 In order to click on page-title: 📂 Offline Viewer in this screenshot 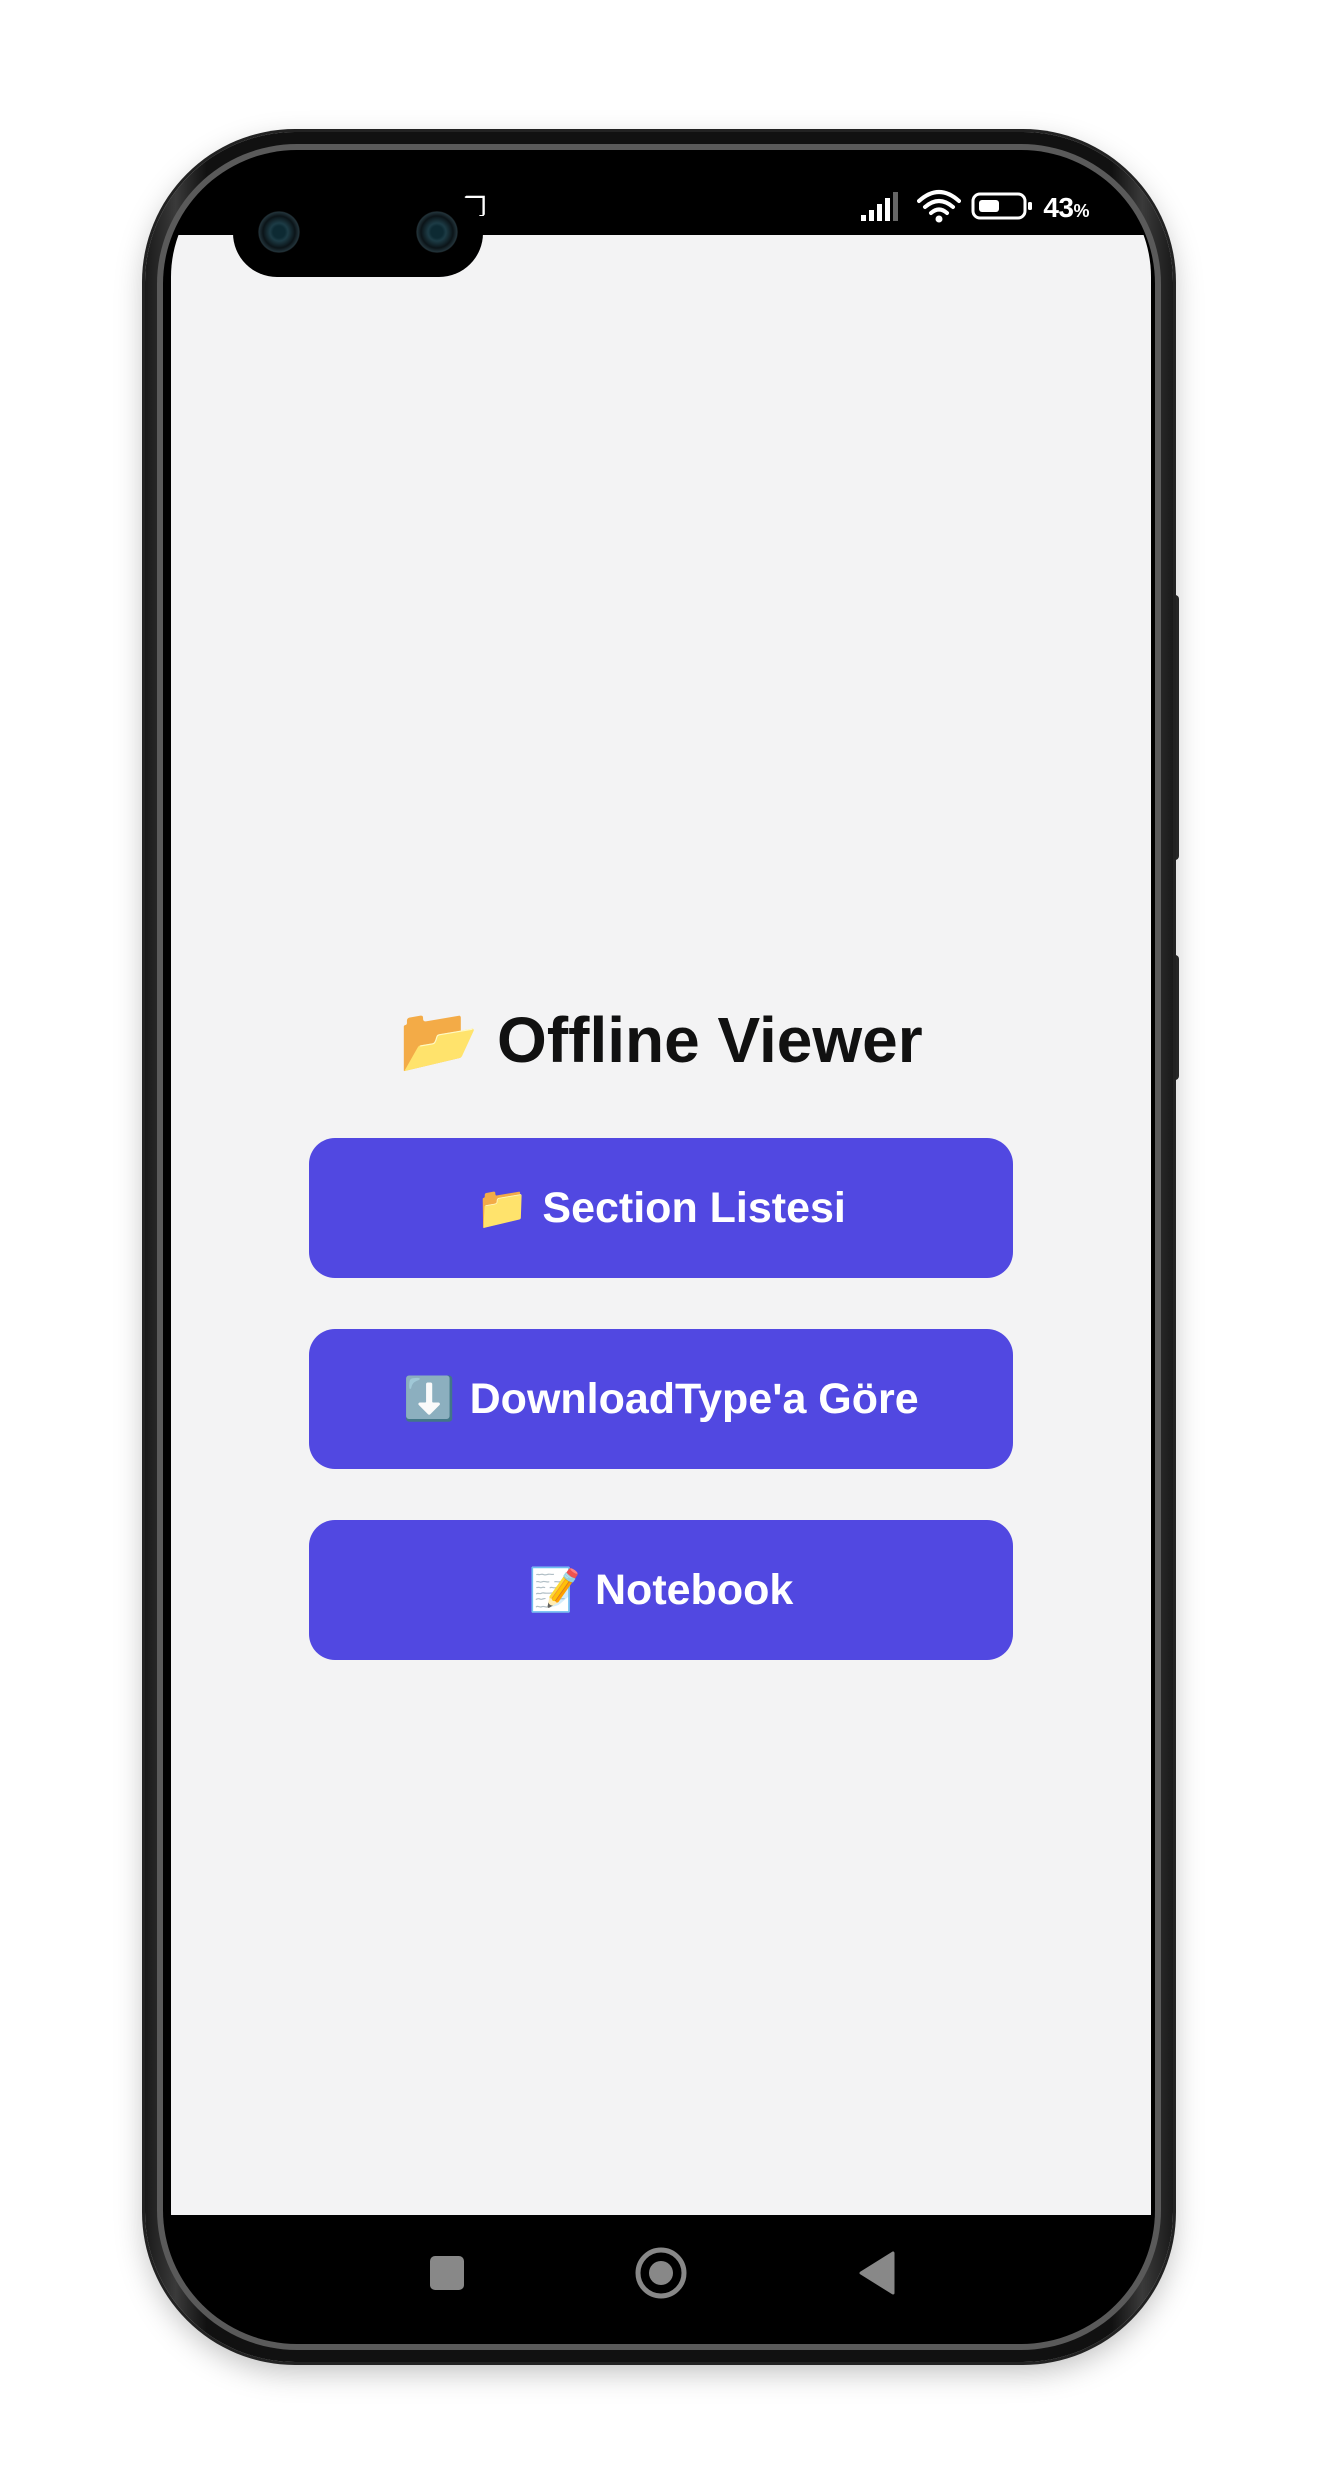, I will do `click(661, 1040)`.